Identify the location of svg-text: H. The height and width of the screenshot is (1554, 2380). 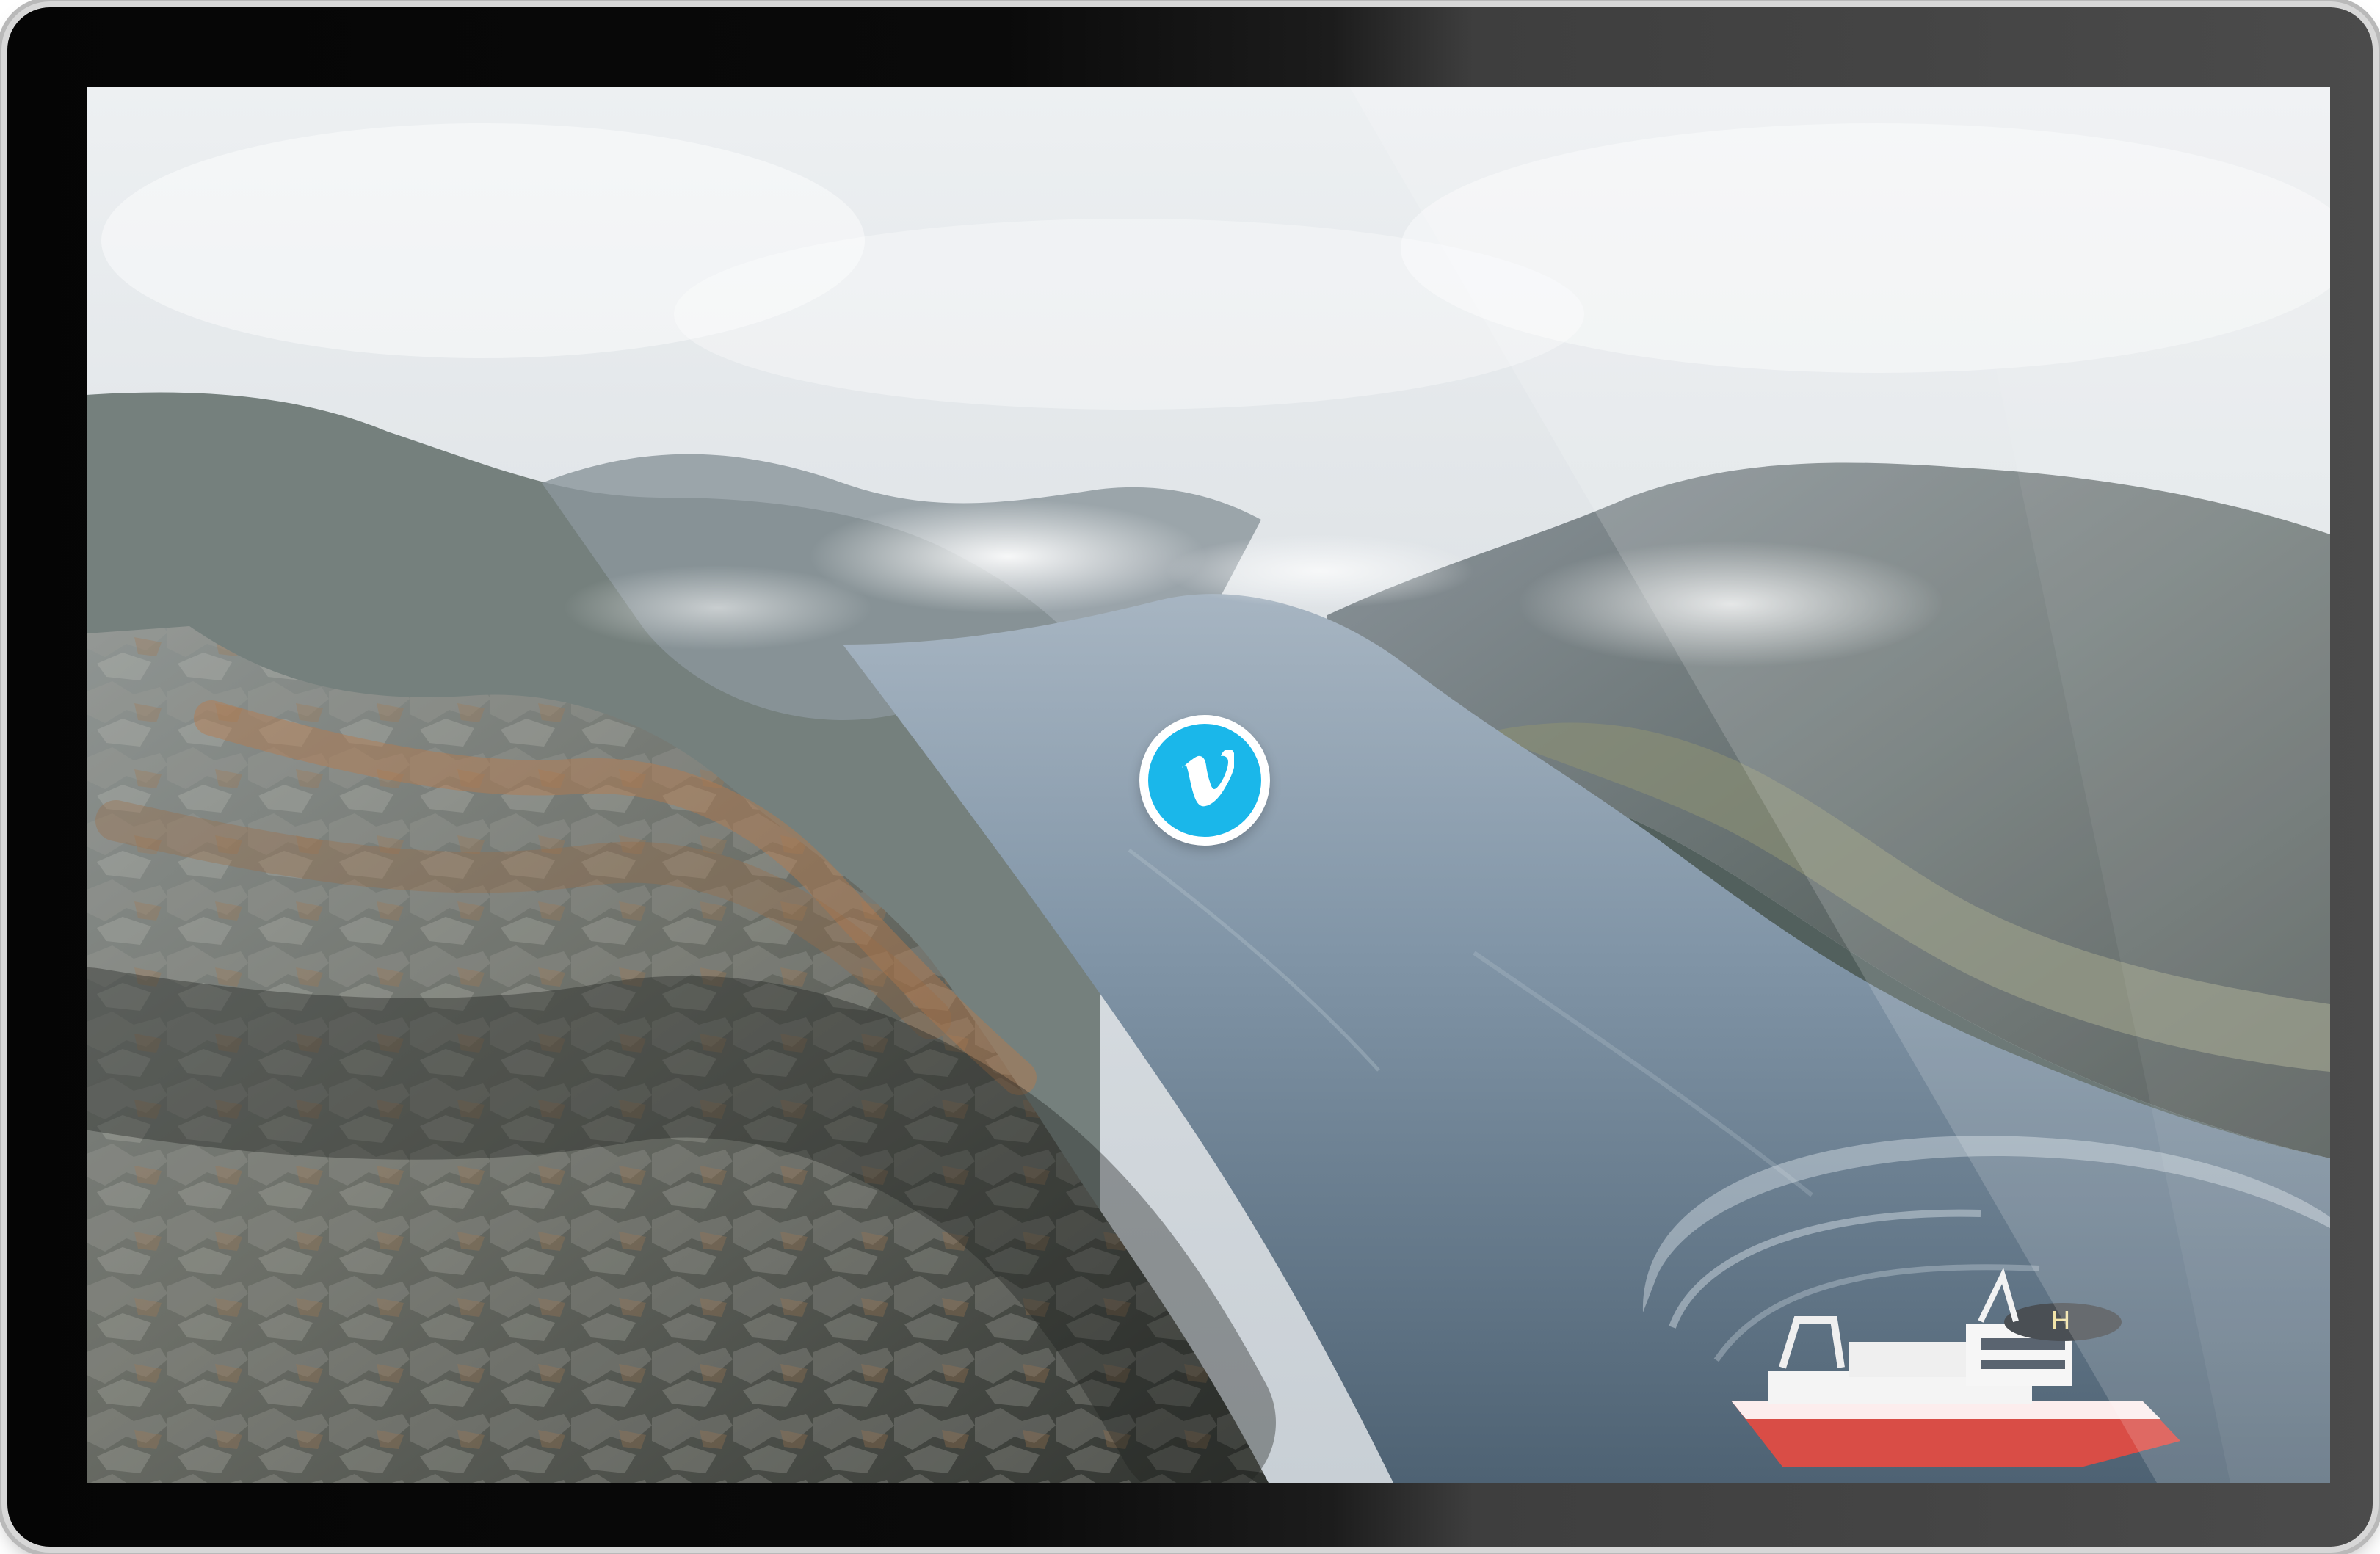
(2060, 1320).